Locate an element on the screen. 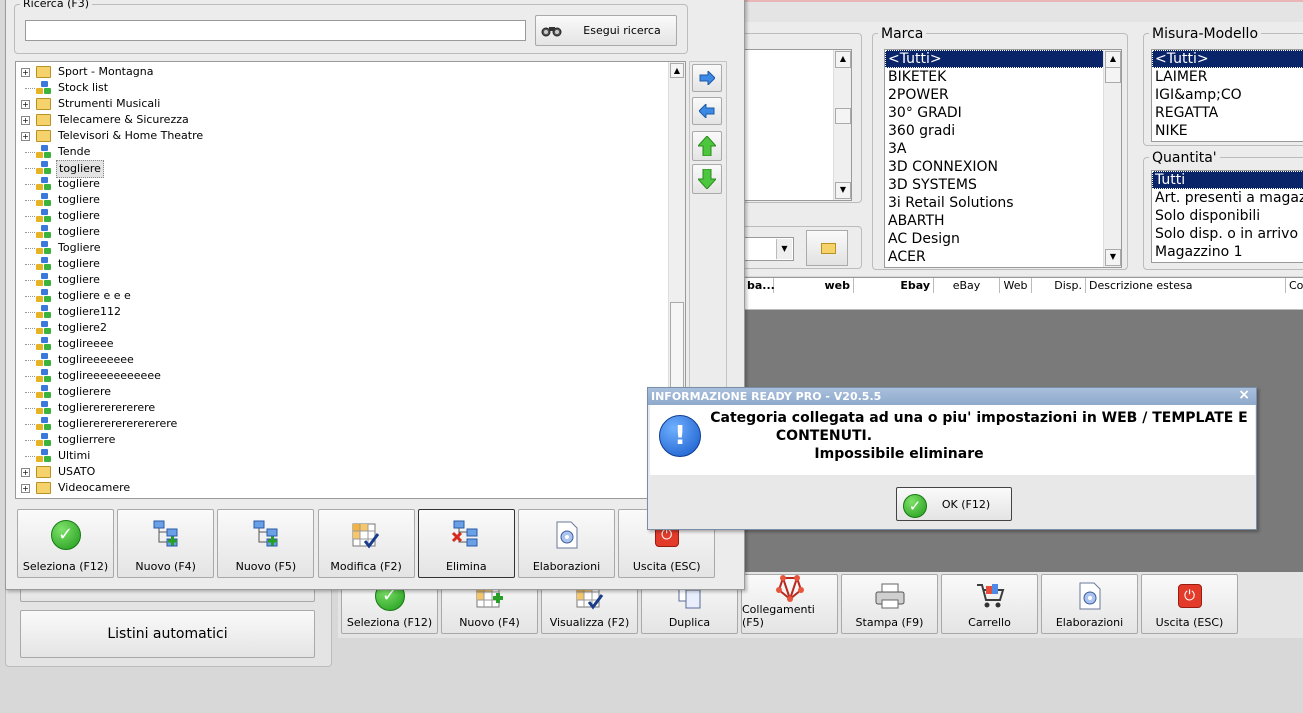 The height and width of the screenshot is (713, 1303). search-button: Esegui ricerca is located at coordinates (606, 30).